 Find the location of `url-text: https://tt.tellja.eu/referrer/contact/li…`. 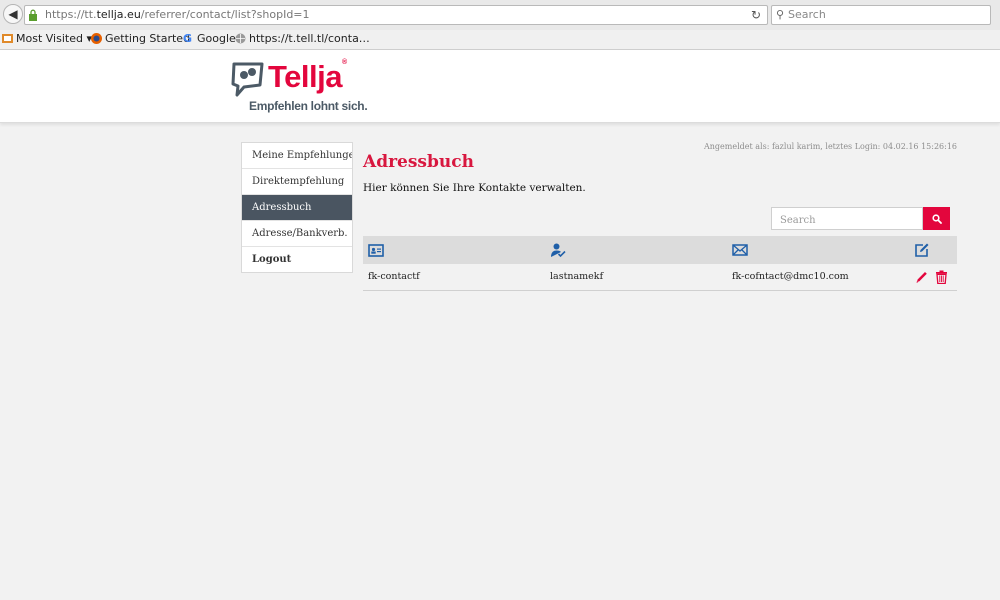

url-text: https://tt.tellja.eu/referrer/contact/li… is located at coordinates (177, 14).